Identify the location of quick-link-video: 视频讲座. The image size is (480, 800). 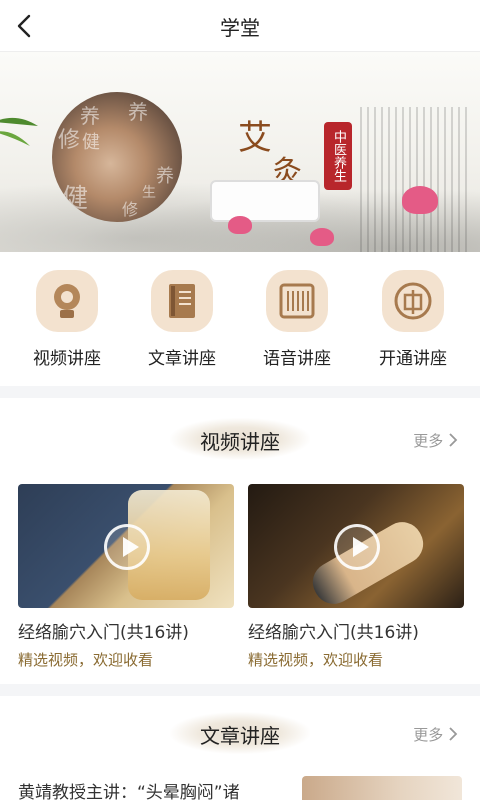
(67, 319).